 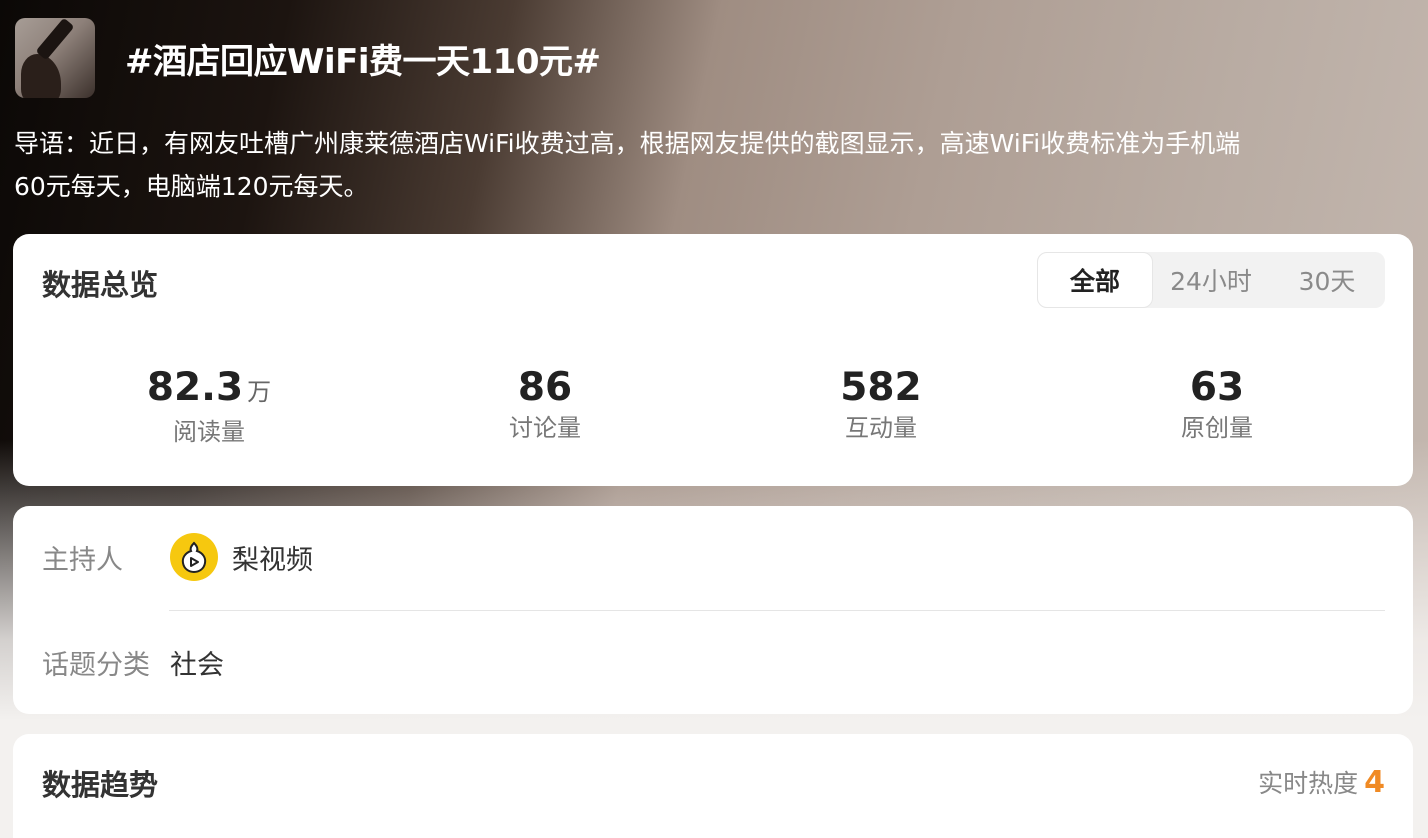 I want to click on stat-number: 82.3, so click(x=195, y=387).